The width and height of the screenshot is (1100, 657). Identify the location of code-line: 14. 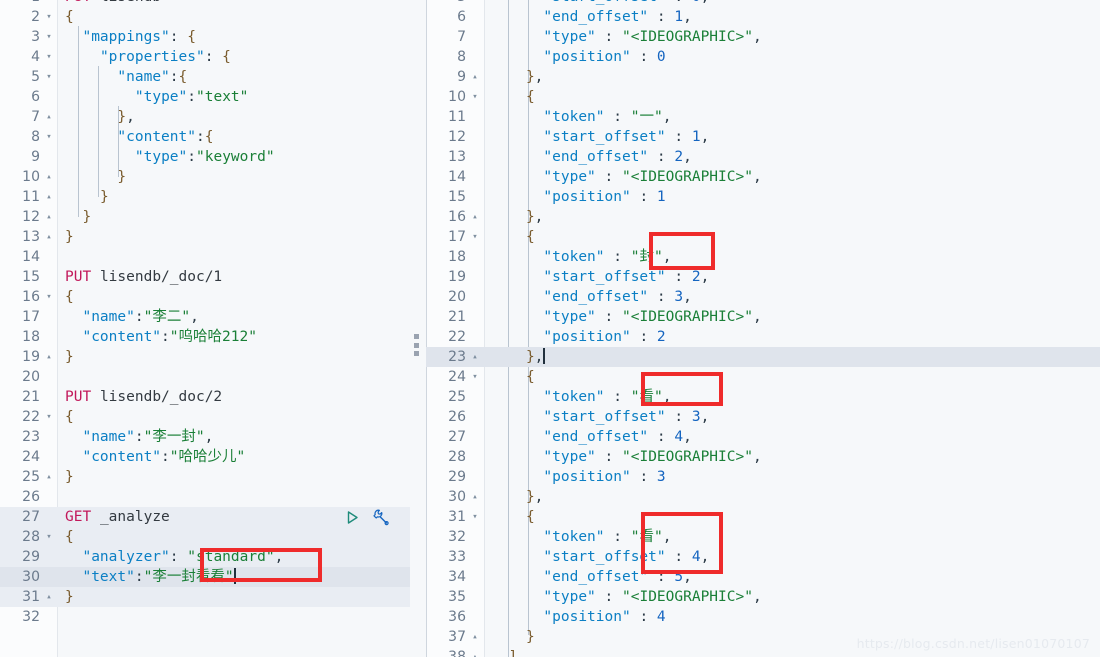
(205, 257).